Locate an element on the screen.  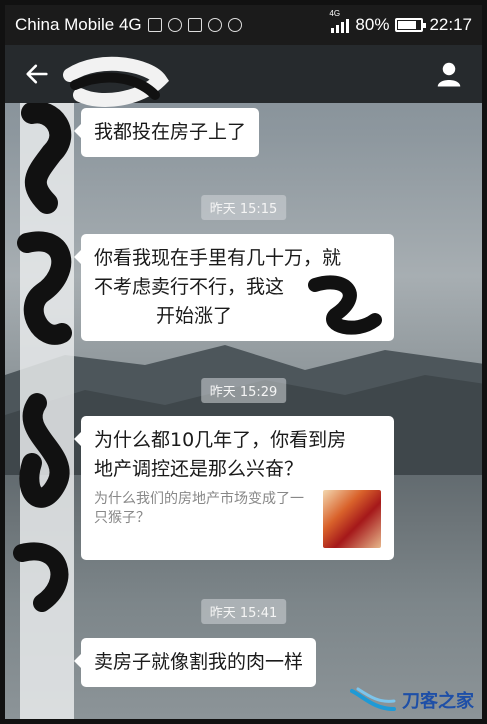
clock: 22:17 is located at coordinates (450, 24).